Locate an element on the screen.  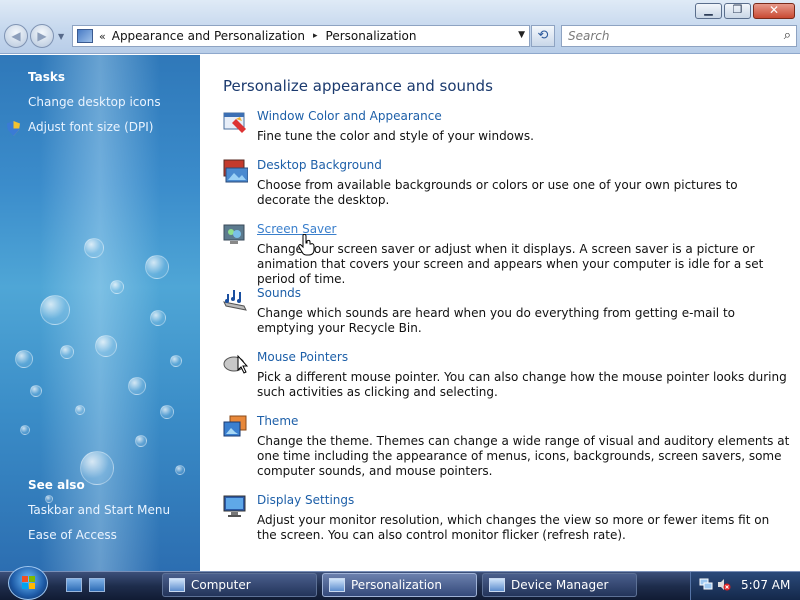
address-overflow-chevron: « is located at coordinates (102, 36).